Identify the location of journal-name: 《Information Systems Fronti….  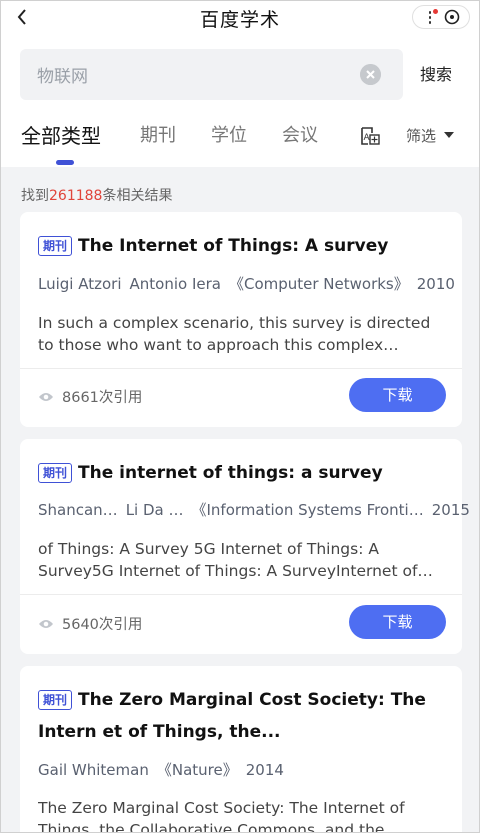
(308, 510).